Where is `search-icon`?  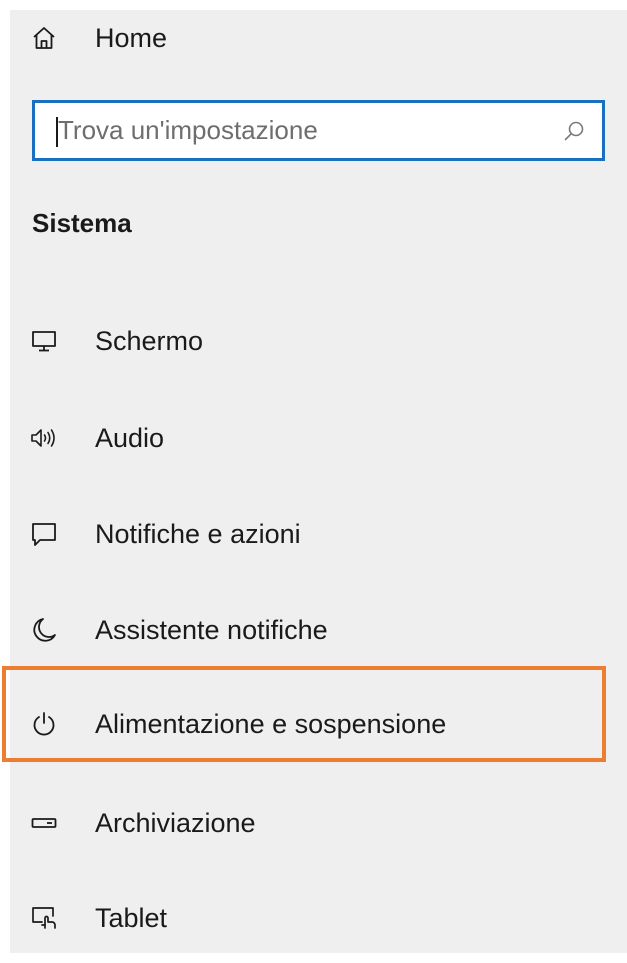
search-icon is located at coordinates (574, 131).